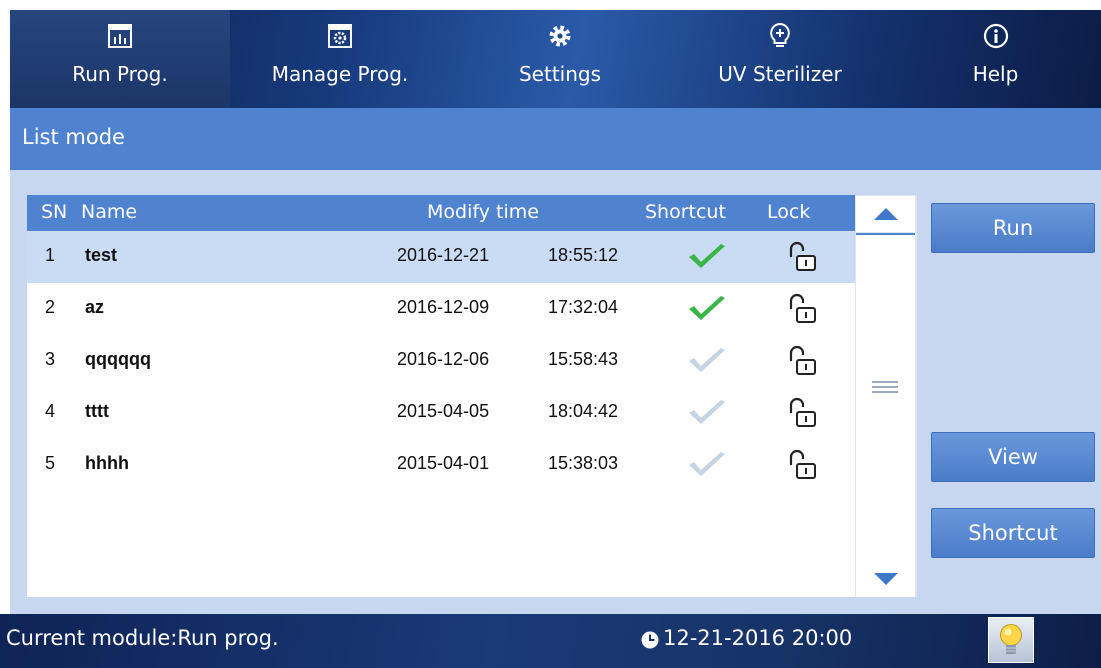  I want to click on row-time: 18:04:42, so click(583, 411).